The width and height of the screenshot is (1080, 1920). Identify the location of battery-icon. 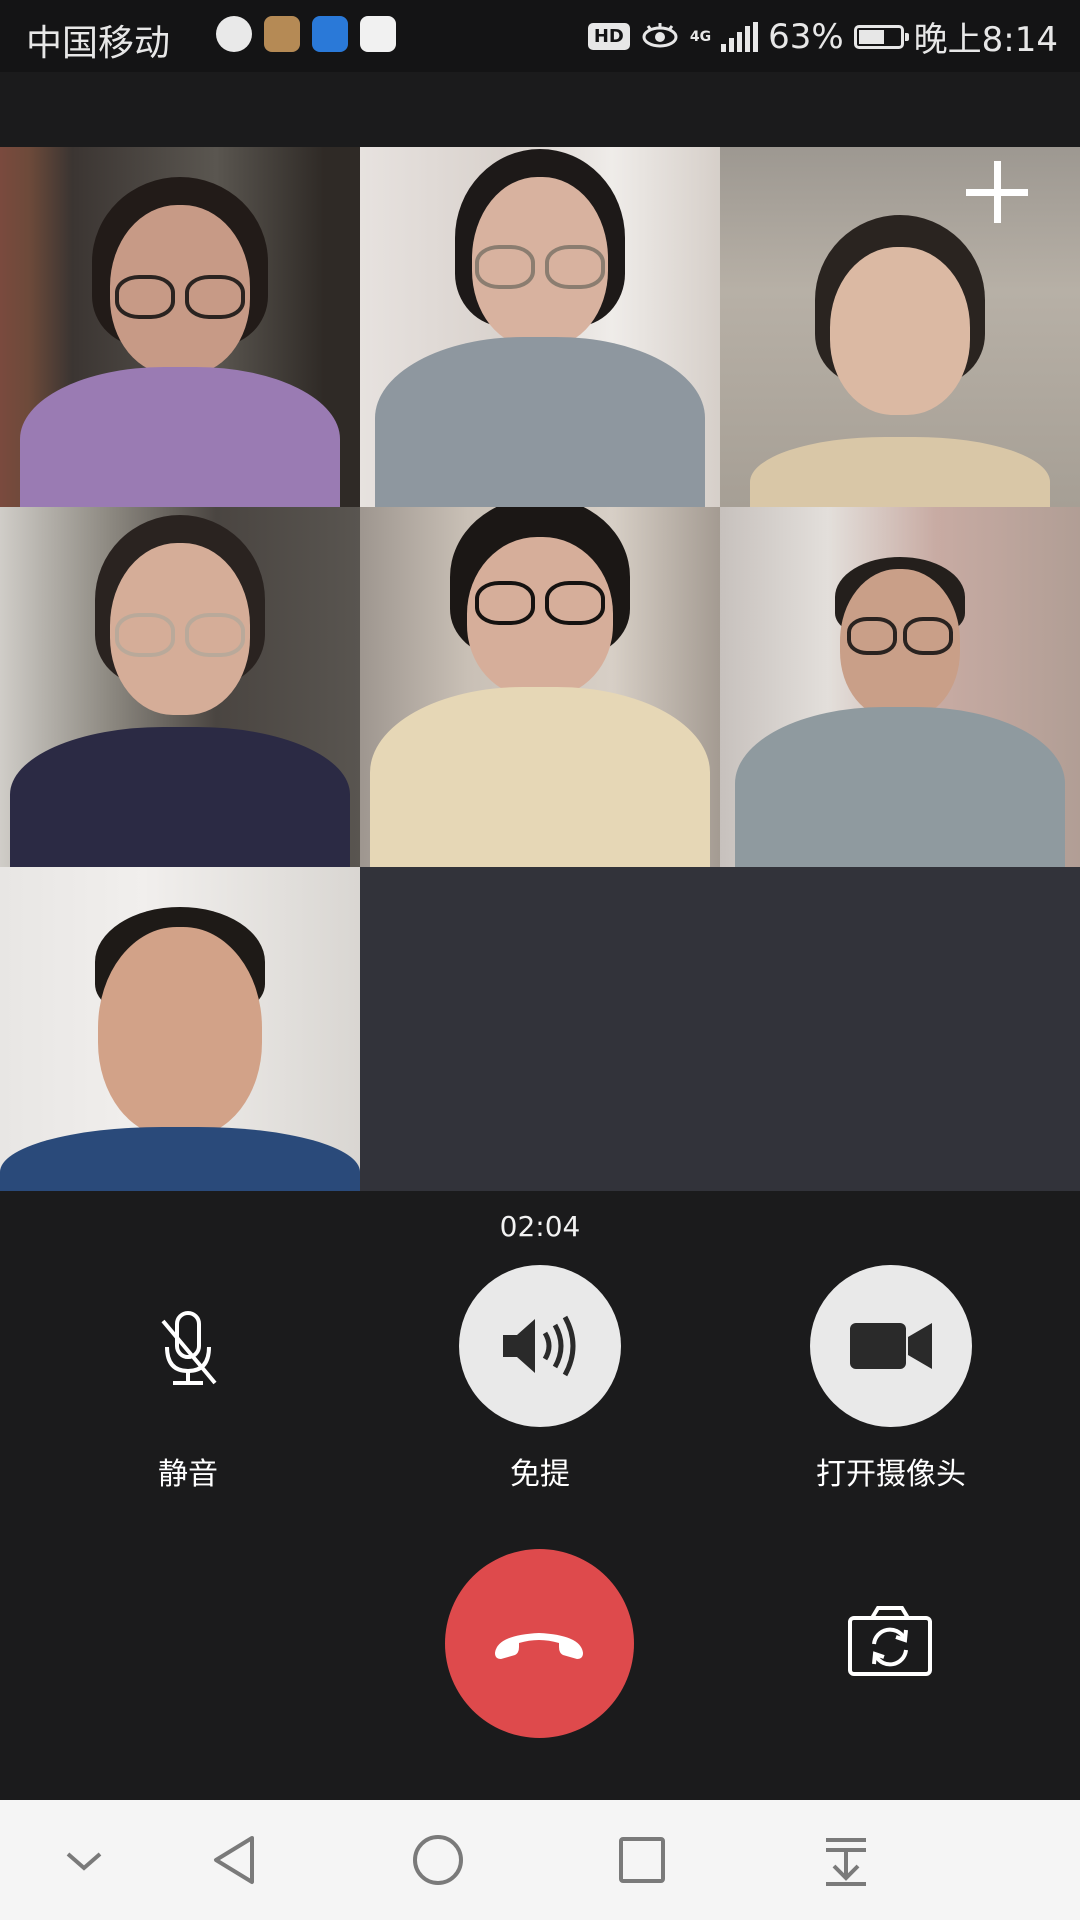
(881, 36).